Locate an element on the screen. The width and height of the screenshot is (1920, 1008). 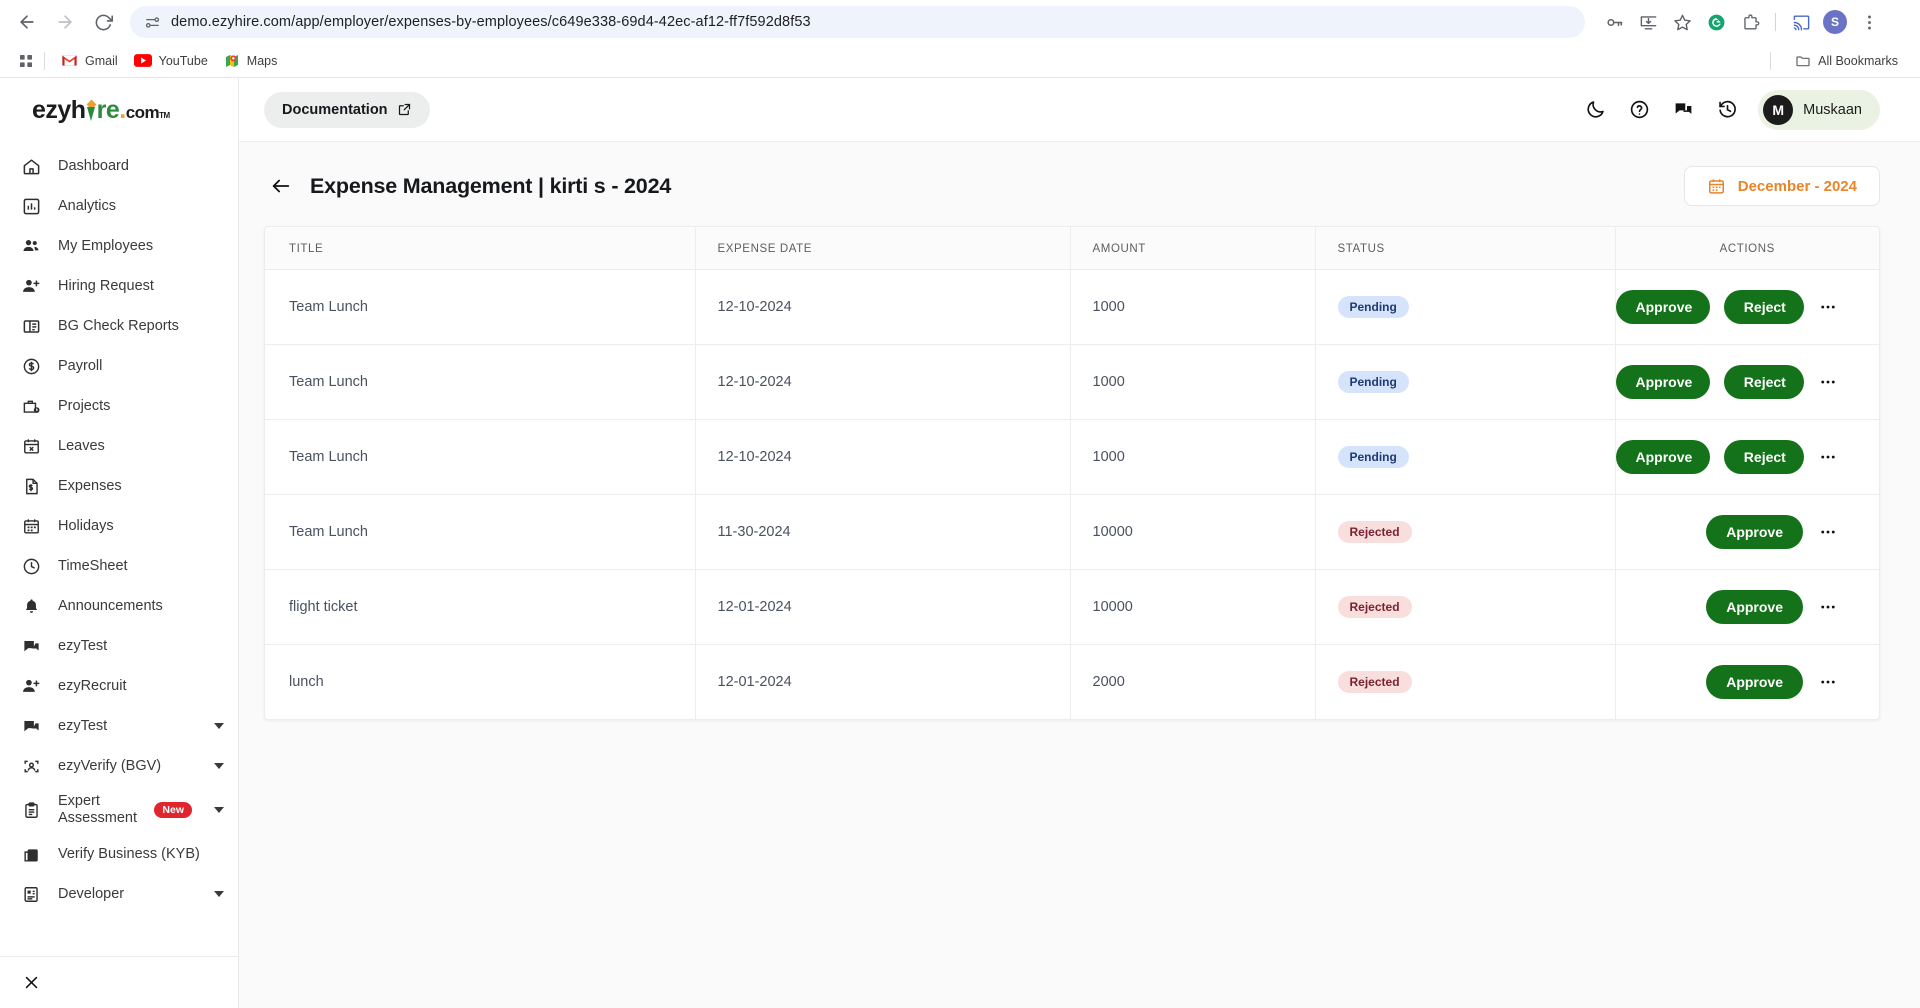
sidebar-item-developer: Developer is located at coordinates (119, 894).